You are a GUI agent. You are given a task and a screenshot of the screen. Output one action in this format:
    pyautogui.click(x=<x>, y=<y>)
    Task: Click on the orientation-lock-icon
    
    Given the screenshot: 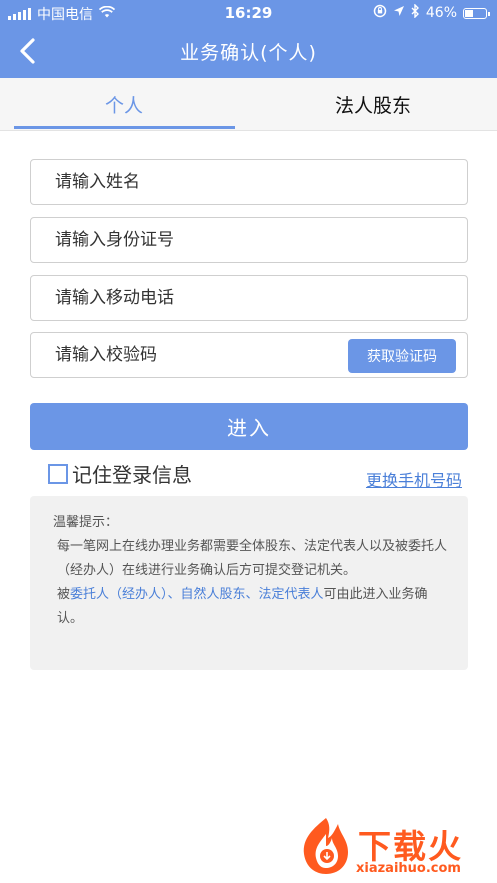 What is the action you would take?
    pyautogui.click(x=380, y=13)
    